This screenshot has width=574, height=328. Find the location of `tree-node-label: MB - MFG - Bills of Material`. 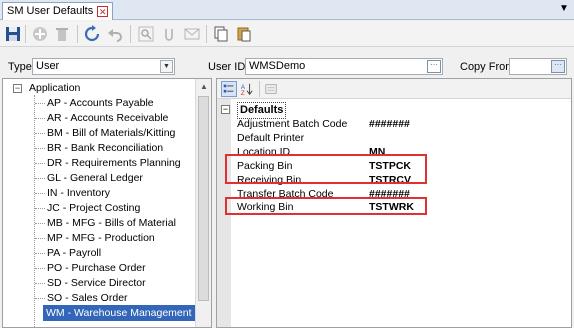

tree-node-label: MB - MFG - Bills of Material is located at coordinates (111, 223).